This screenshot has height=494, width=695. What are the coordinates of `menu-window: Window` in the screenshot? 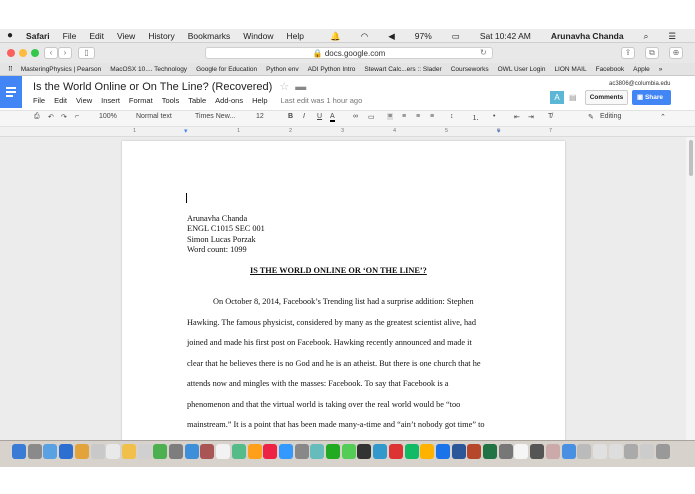 It's located at (258, 36).